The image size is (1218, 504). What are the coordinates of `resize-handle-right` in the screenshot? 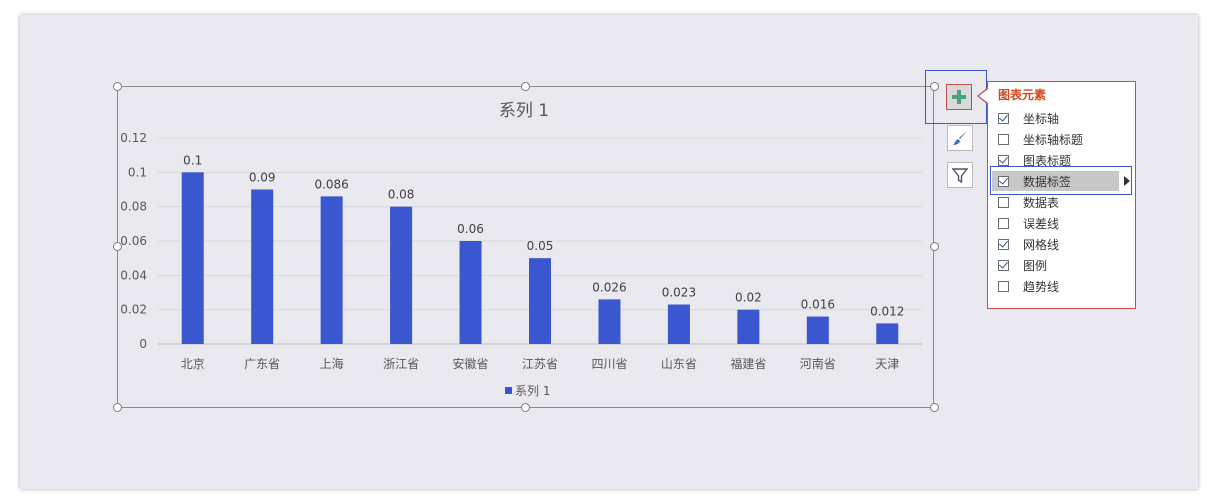 It's located at (934, 246).